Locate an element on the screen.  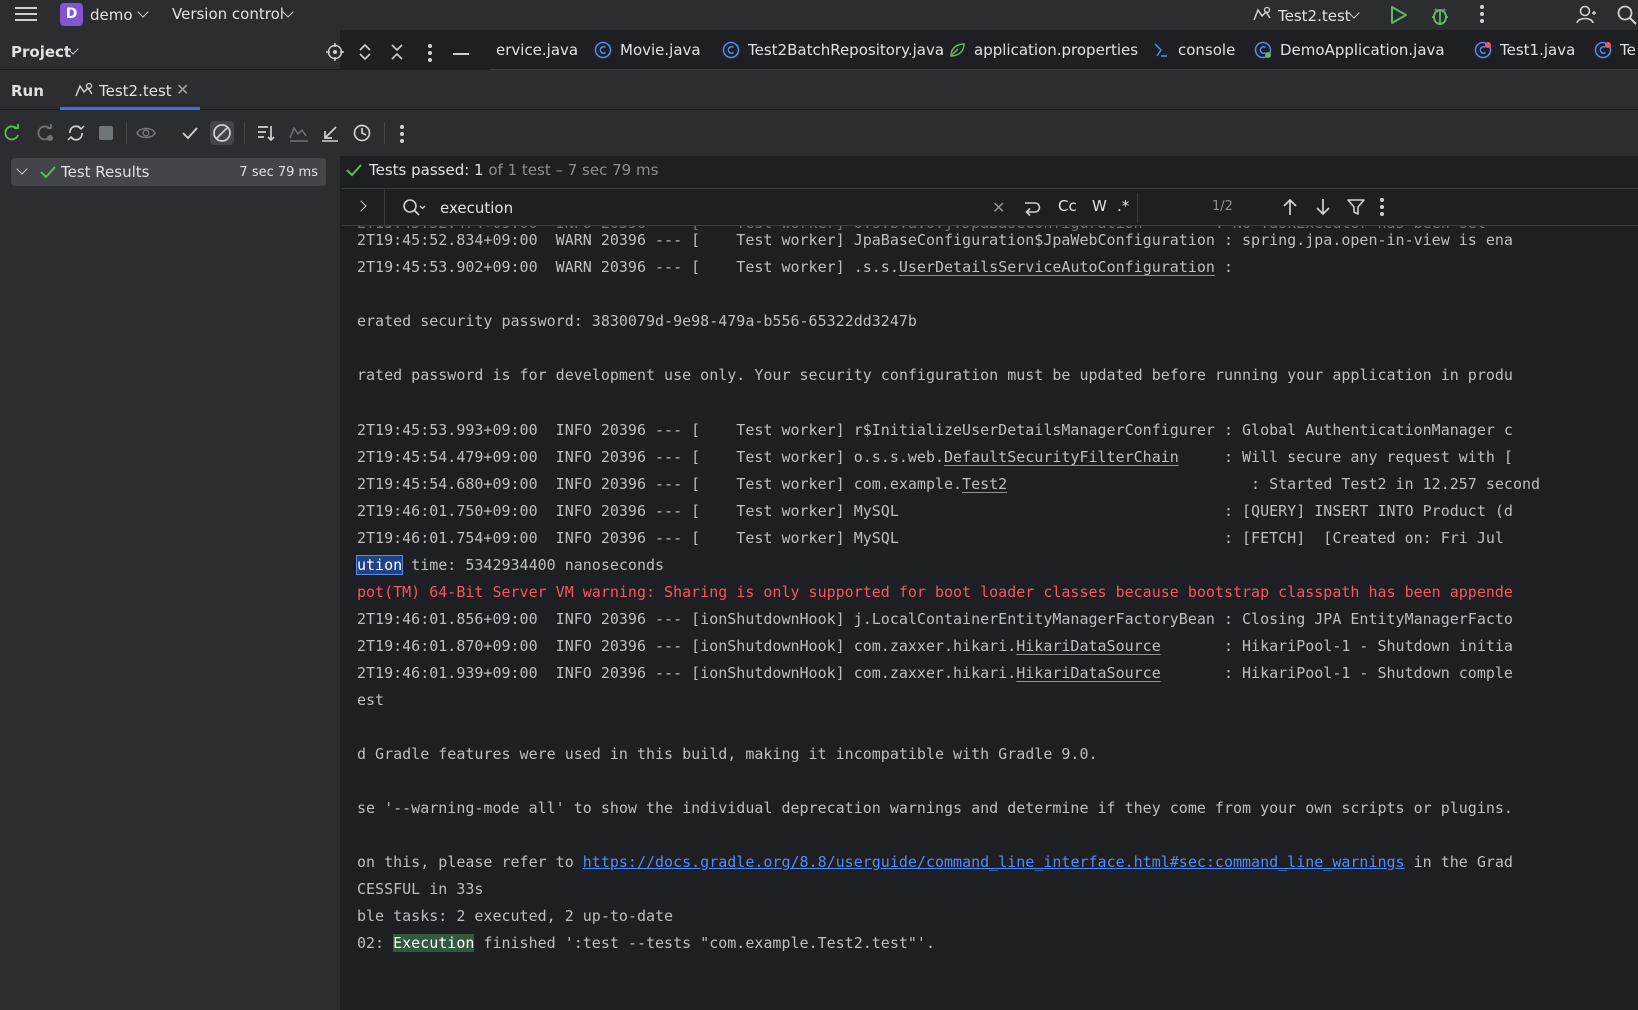
search-match-current: ution is located at coordinates (379, 565).